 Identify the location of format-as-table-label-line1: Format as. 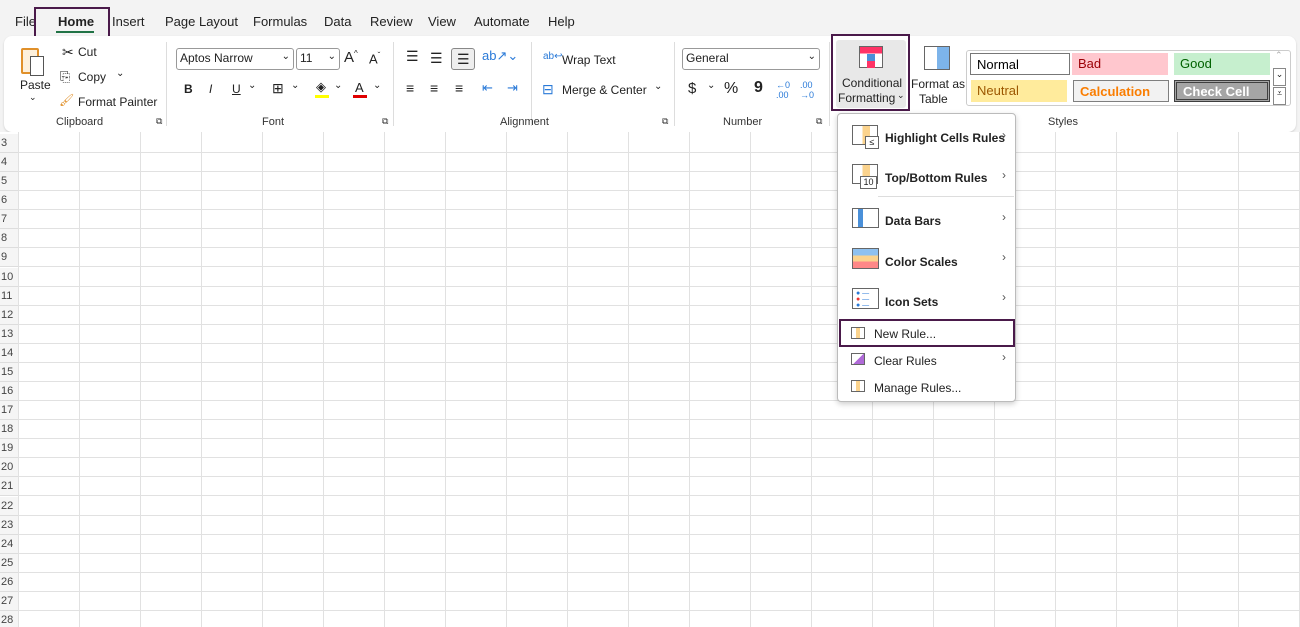
(938, 84).